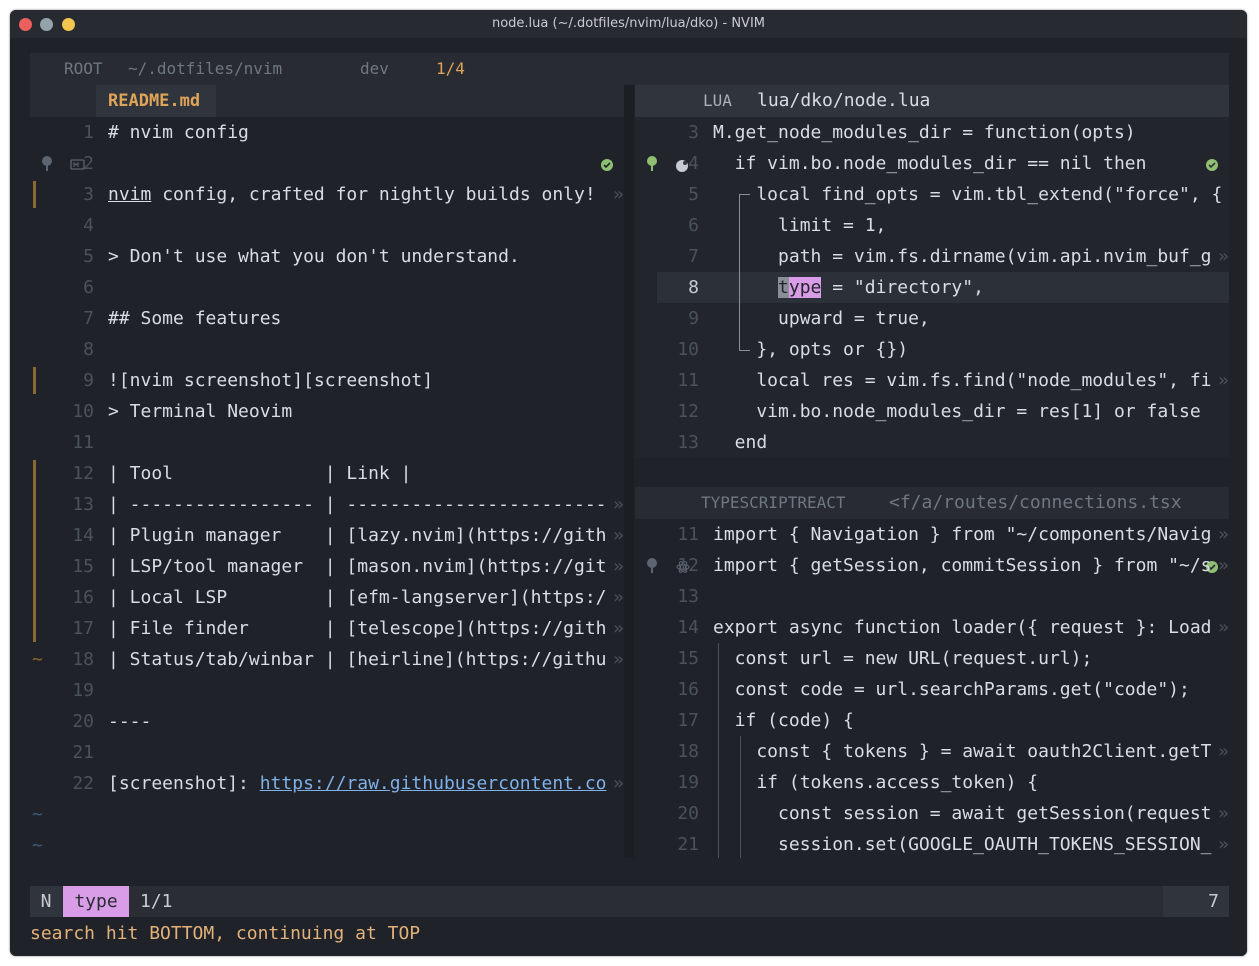  Describe the element at coordinates (693, 163) in the screenshot. I see `line-number: 4` at that location.